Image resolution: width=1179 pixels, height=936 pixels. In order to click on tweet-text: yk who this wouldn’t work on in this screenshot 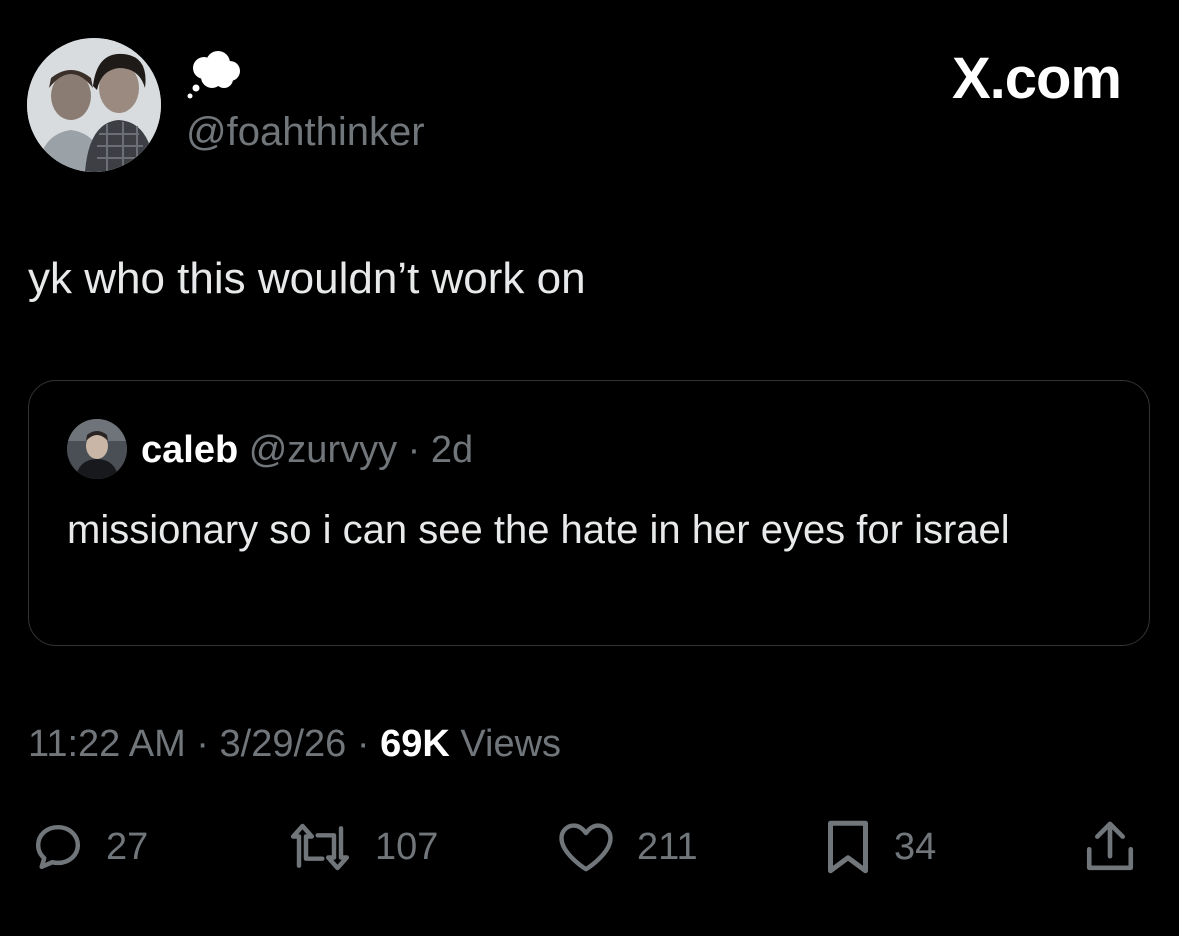, I will do `click(307, 278)`.